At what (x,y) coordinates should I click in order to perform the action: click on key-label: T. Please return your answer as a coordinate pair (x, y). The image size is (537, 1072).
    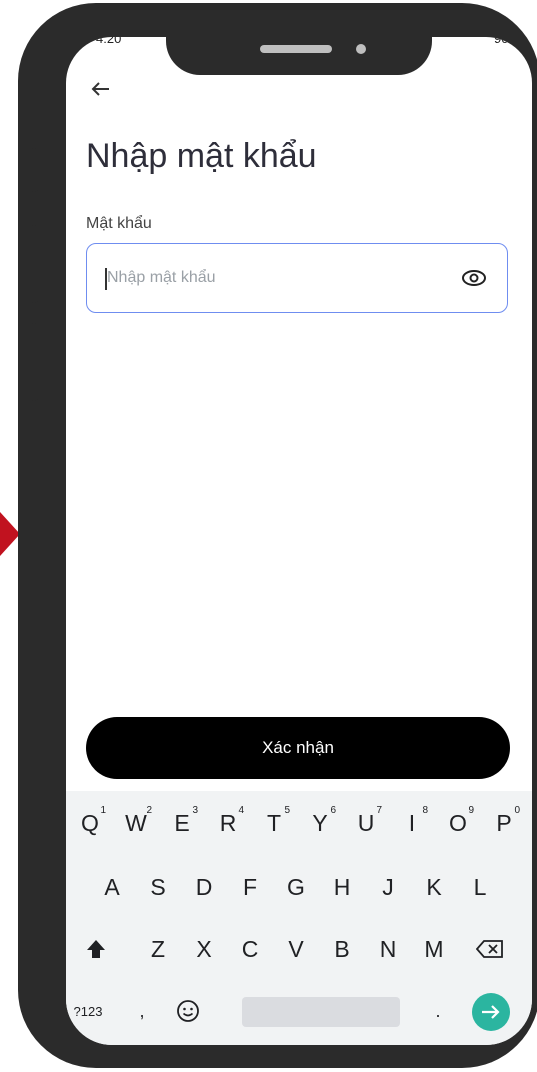
    Looking at the image, I should click on (274, 822).